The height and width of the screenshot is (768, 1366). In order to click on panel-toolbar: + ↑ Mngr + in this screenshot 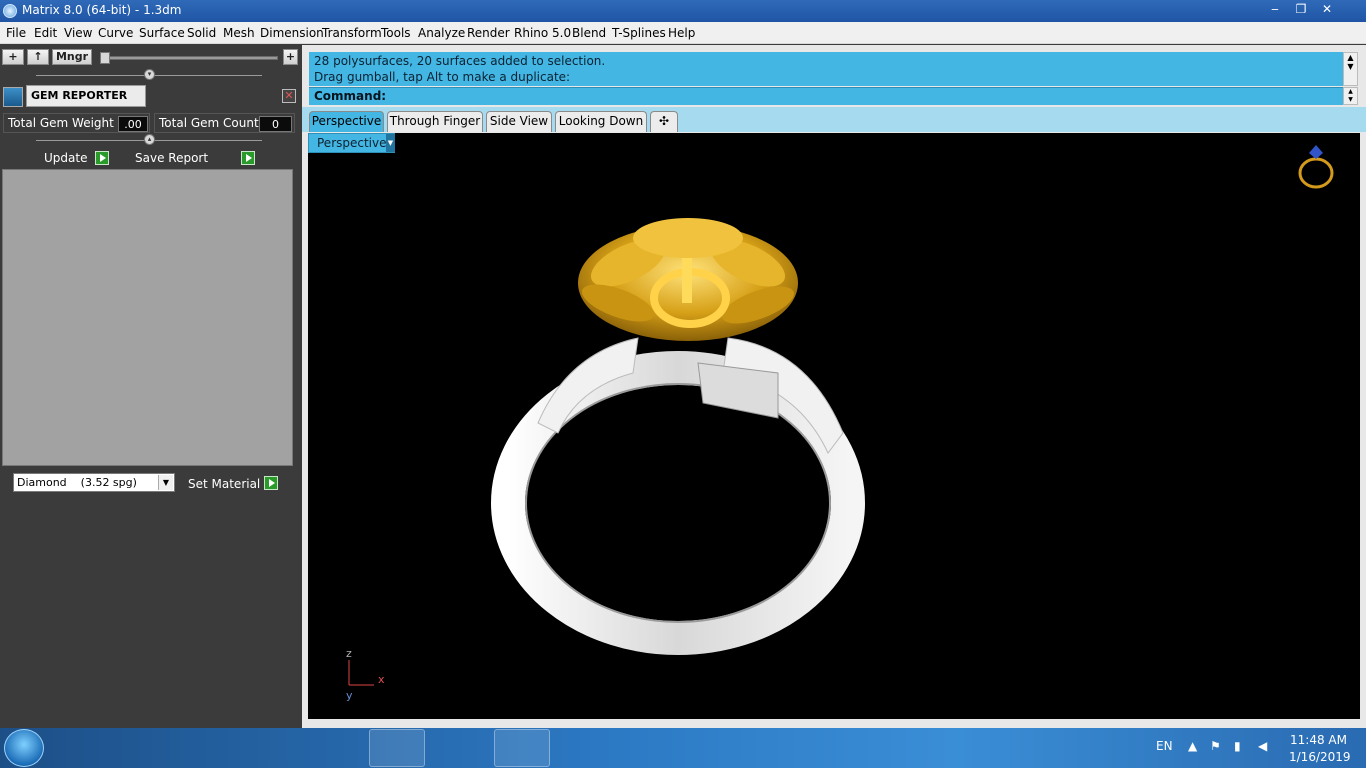, I will do `click(150, 57)`.